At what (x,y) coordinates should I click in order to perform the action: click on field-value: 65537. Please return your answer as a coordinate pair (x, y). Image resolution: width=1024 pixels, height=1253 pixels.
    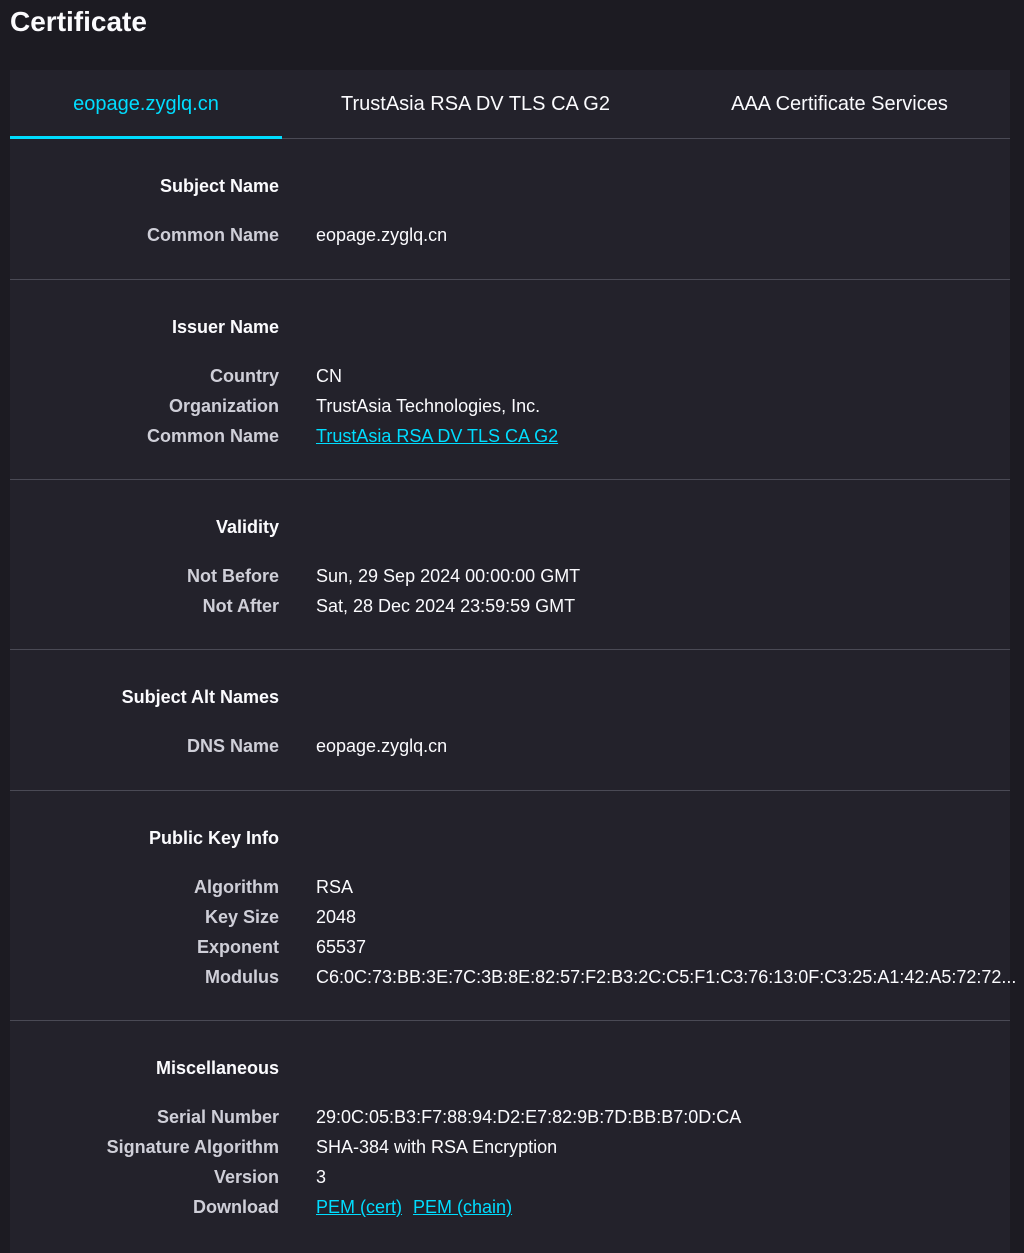
    Looking at the image, I should click on (341, 947).